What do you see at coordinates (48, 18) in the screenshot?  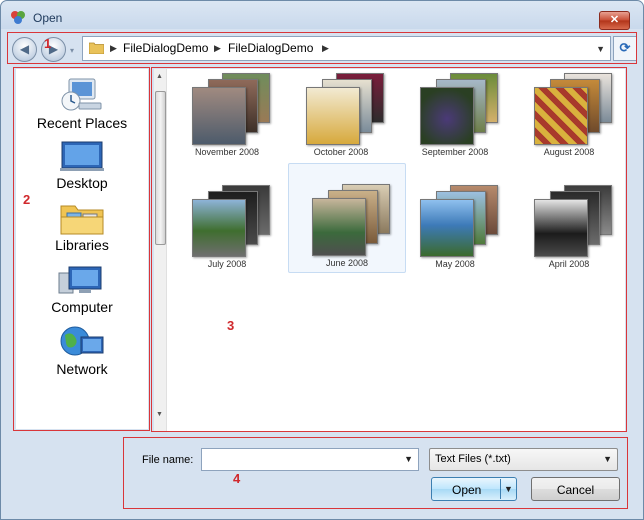 I see `window-title: Open` at bounding box center [48, 18].